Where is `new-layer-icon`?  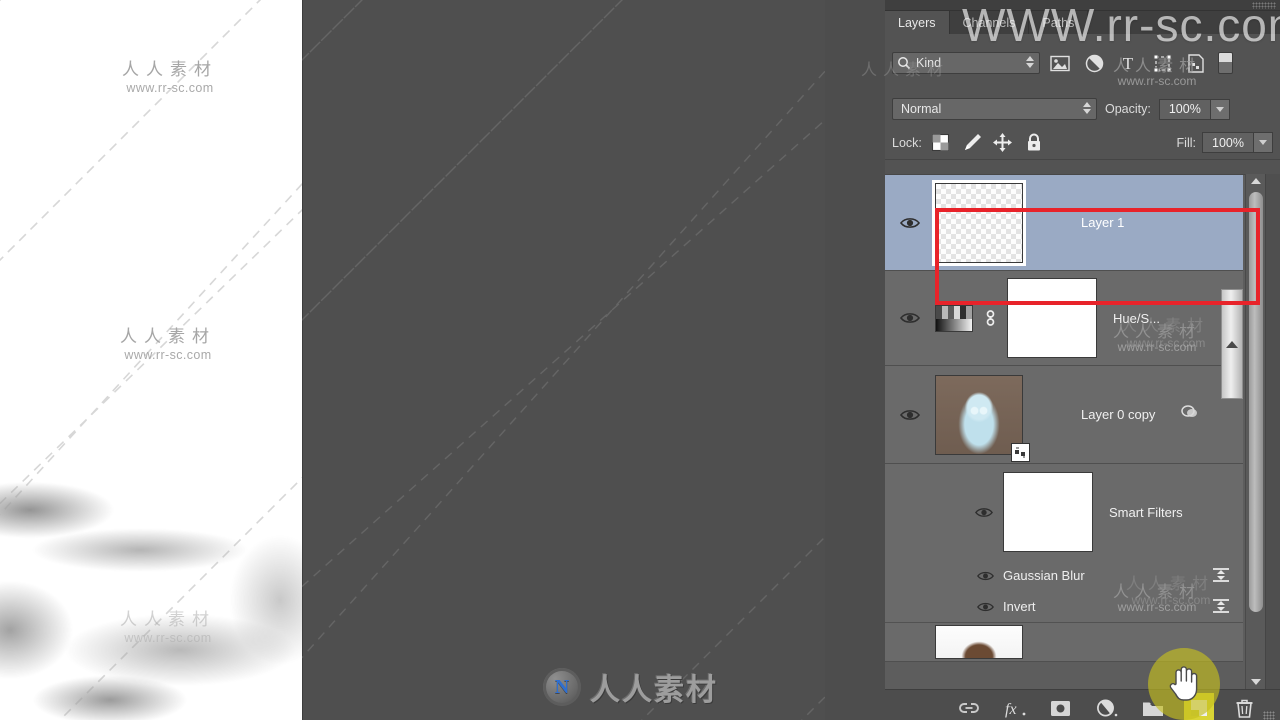
new-layer-icon is located at coordinates (1198, 708).